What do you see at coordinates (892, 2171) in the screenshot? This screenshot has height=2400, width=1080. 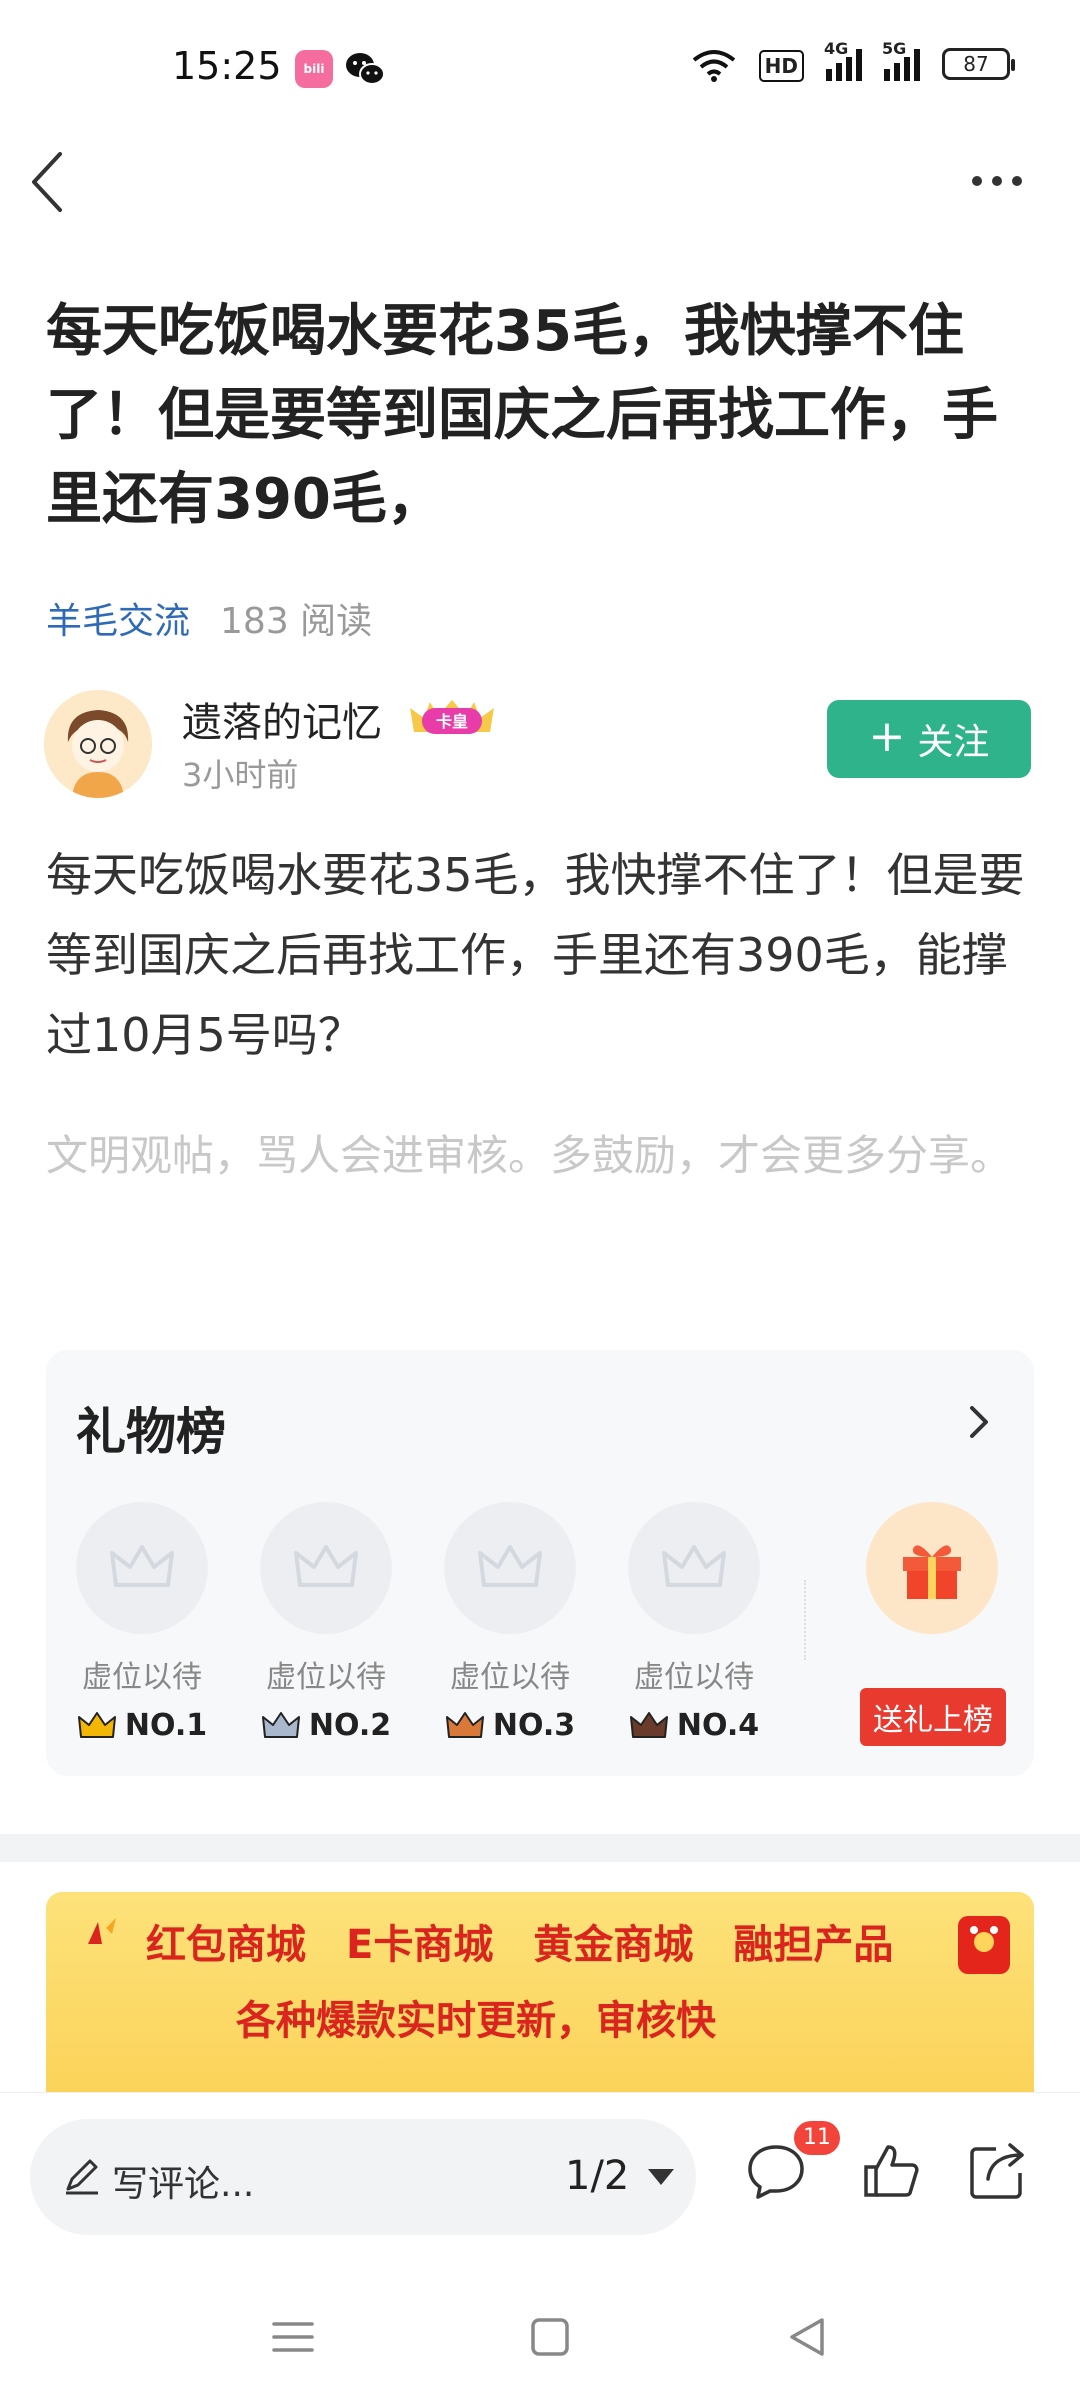 I see `thumbs-up-icon` at bounding box center [892, 2171].